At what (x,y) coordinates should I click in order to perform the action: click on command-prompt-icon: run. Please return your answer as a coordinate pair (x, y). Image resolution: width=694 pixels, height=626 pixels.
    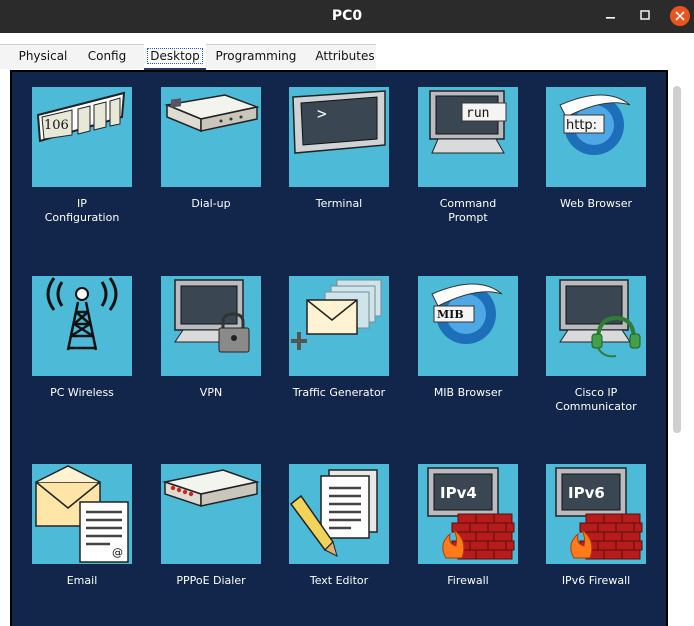
    Looking at the image, I should click on (468, 137).